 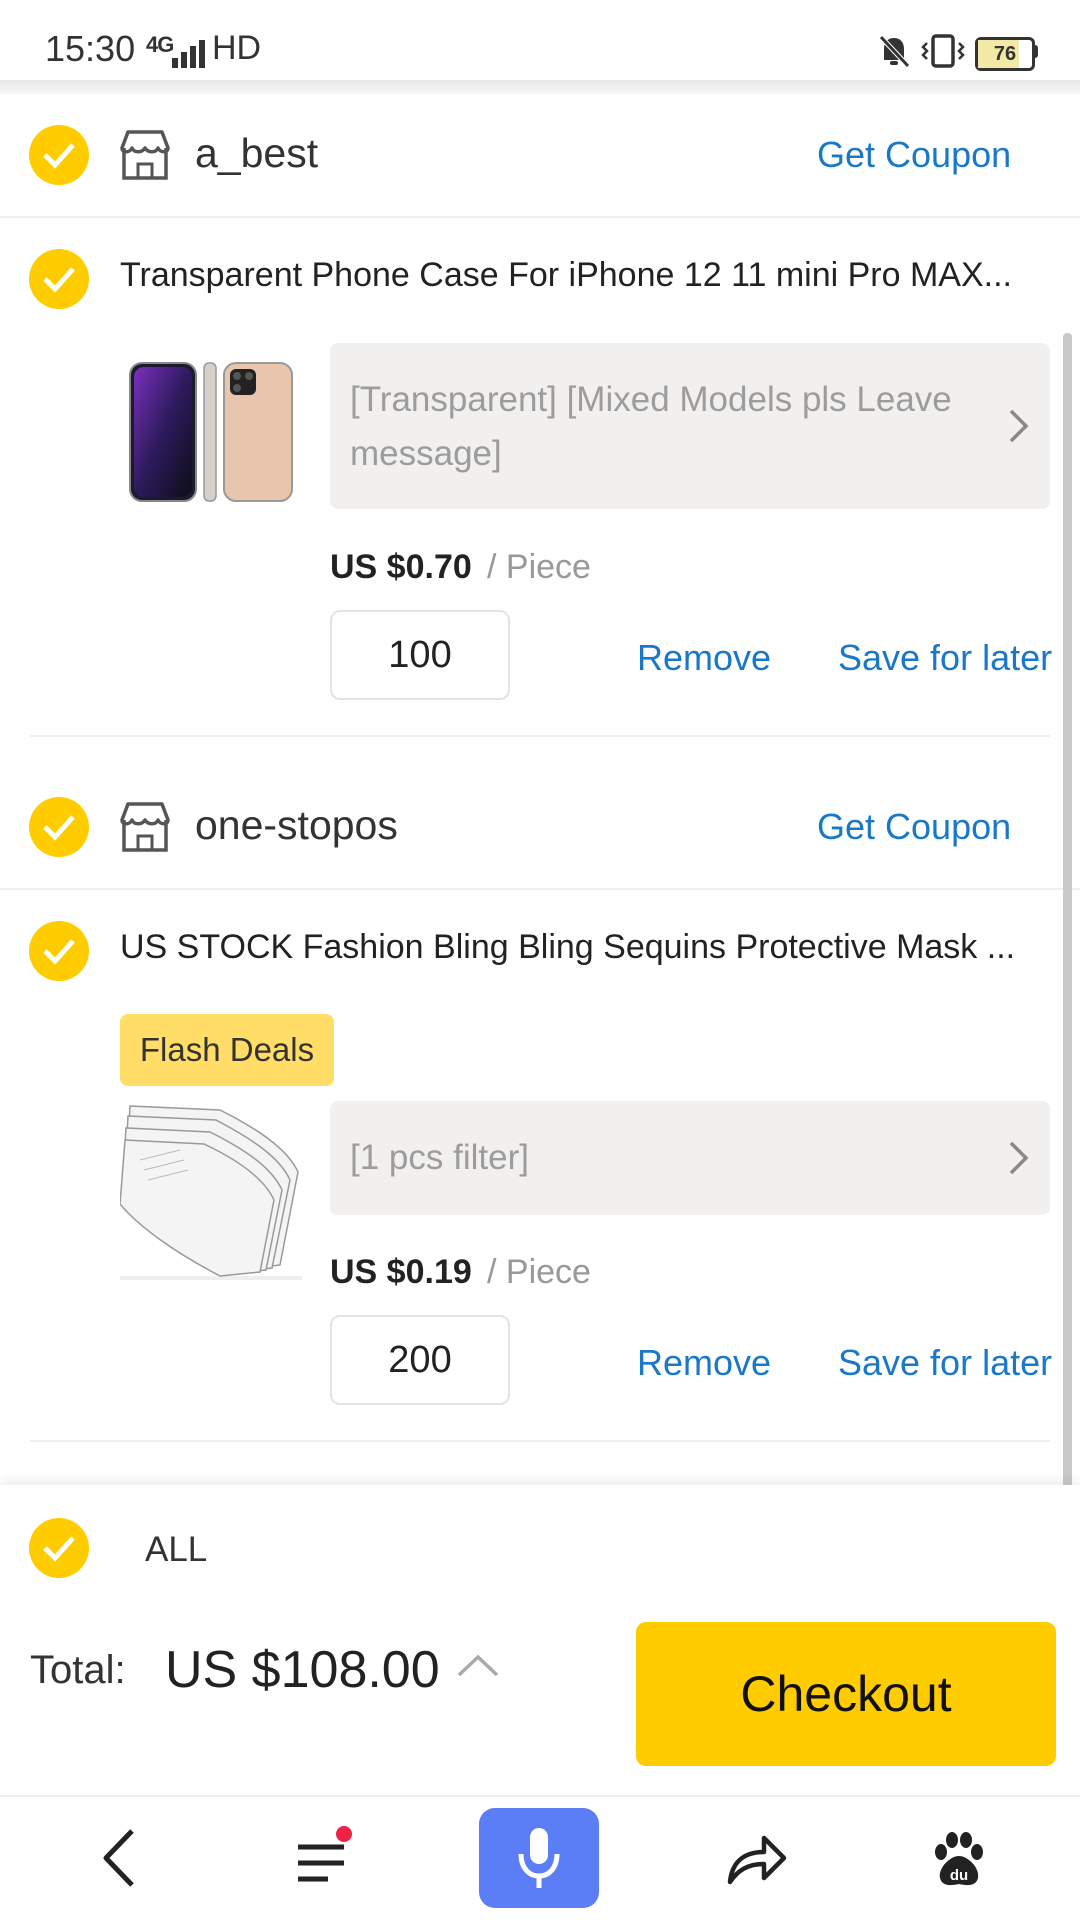 What do you see at coordinates (846, 1694) in the screenshot?
I see `checkout-button: Checkout` at bounding box center [846, 1694].